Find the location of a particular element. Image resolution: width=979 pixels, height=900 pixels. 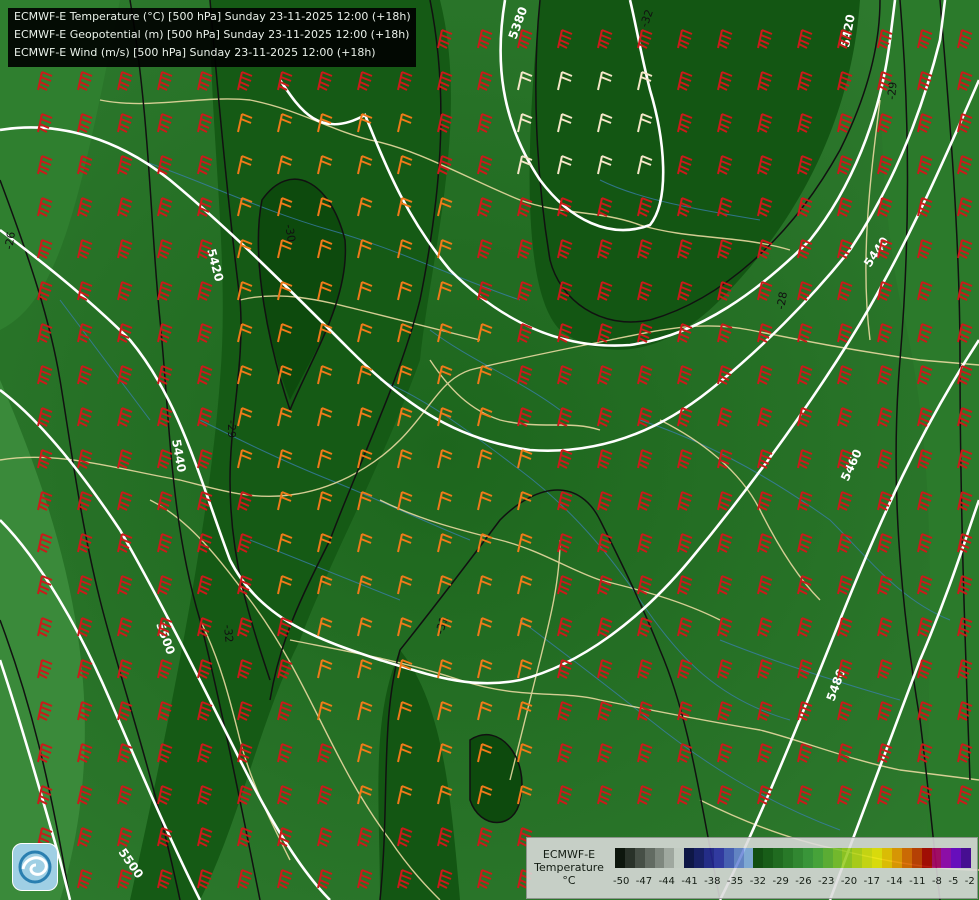

temp-label: -32 is located at coordinates (228, 633).